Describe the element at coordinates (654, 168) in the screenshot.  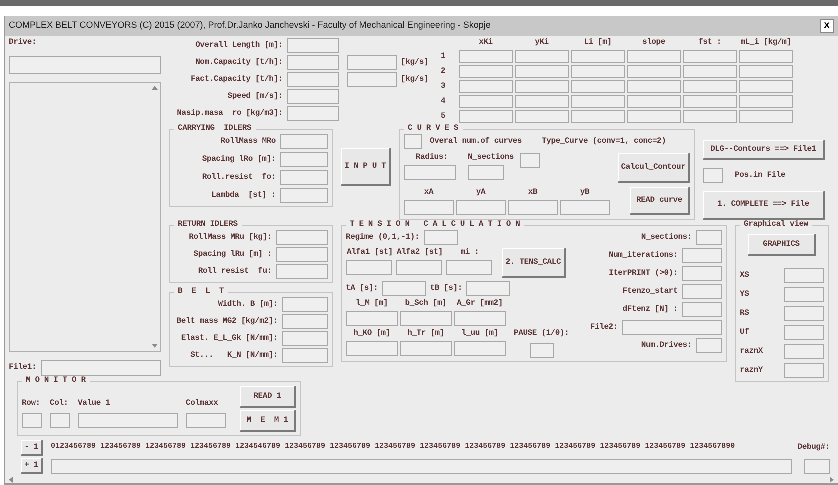
I see `calculate-contour-button: Calcul_Contour` at that location.